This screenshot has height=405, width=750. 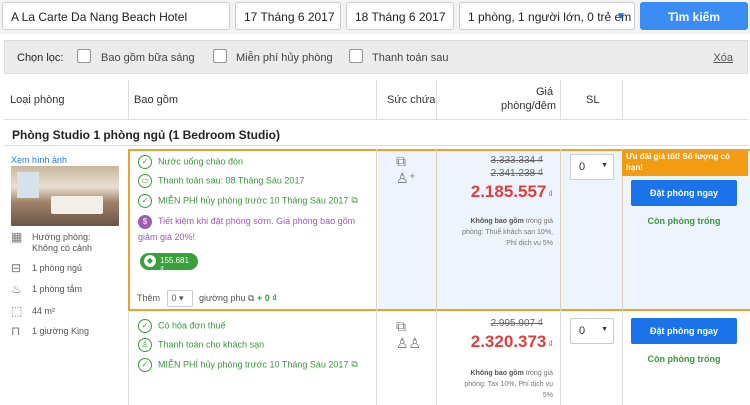 I want to click on pay-later-checkbox, so click(x=356, y=56).